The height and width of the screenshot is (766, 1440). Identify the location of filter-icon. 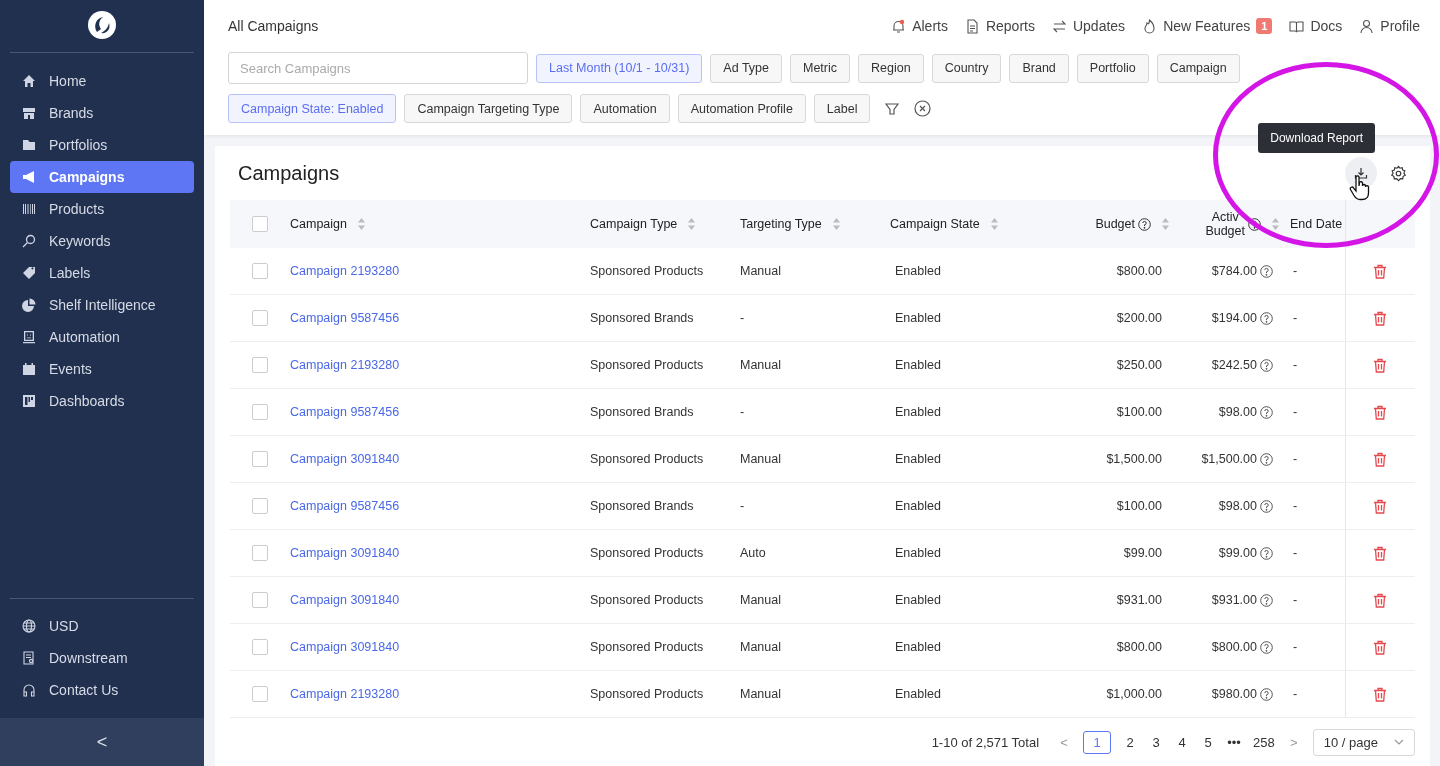
(892, 108).